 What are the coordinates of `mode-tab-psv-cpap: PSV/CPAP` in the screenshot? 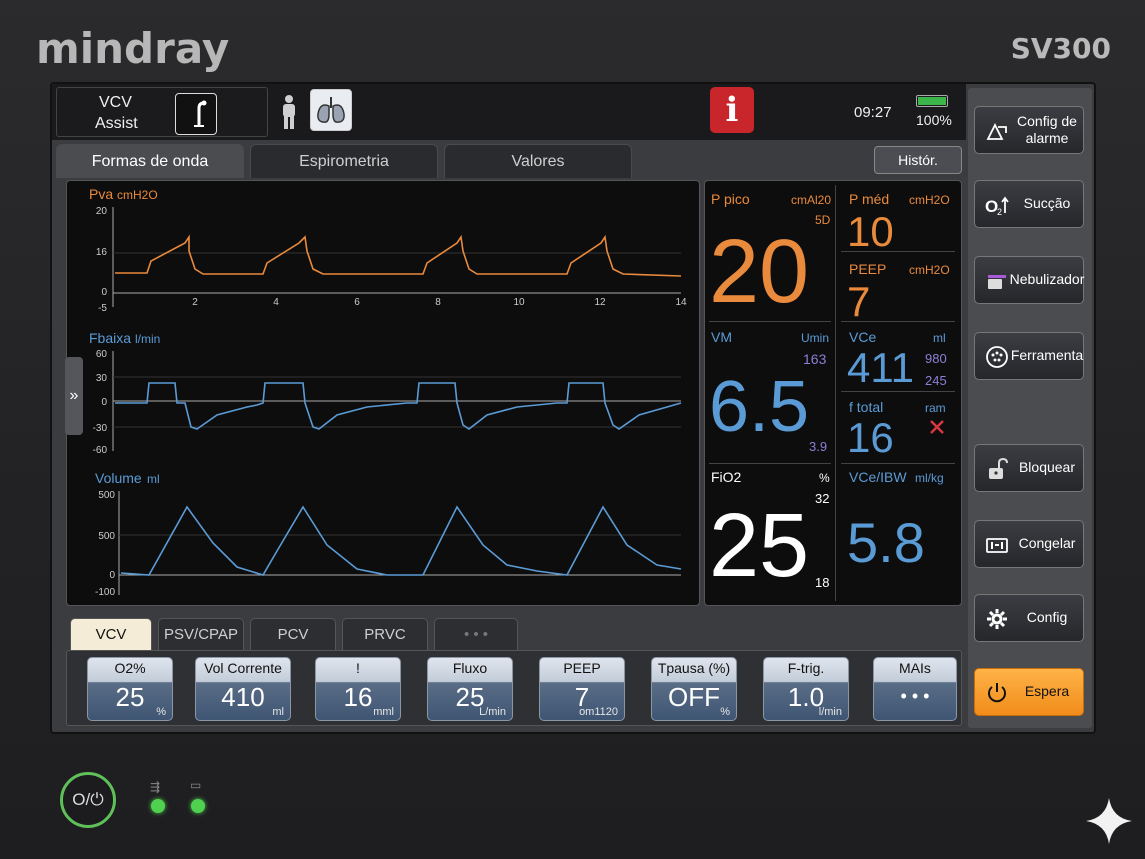 It's located at (201, 634).